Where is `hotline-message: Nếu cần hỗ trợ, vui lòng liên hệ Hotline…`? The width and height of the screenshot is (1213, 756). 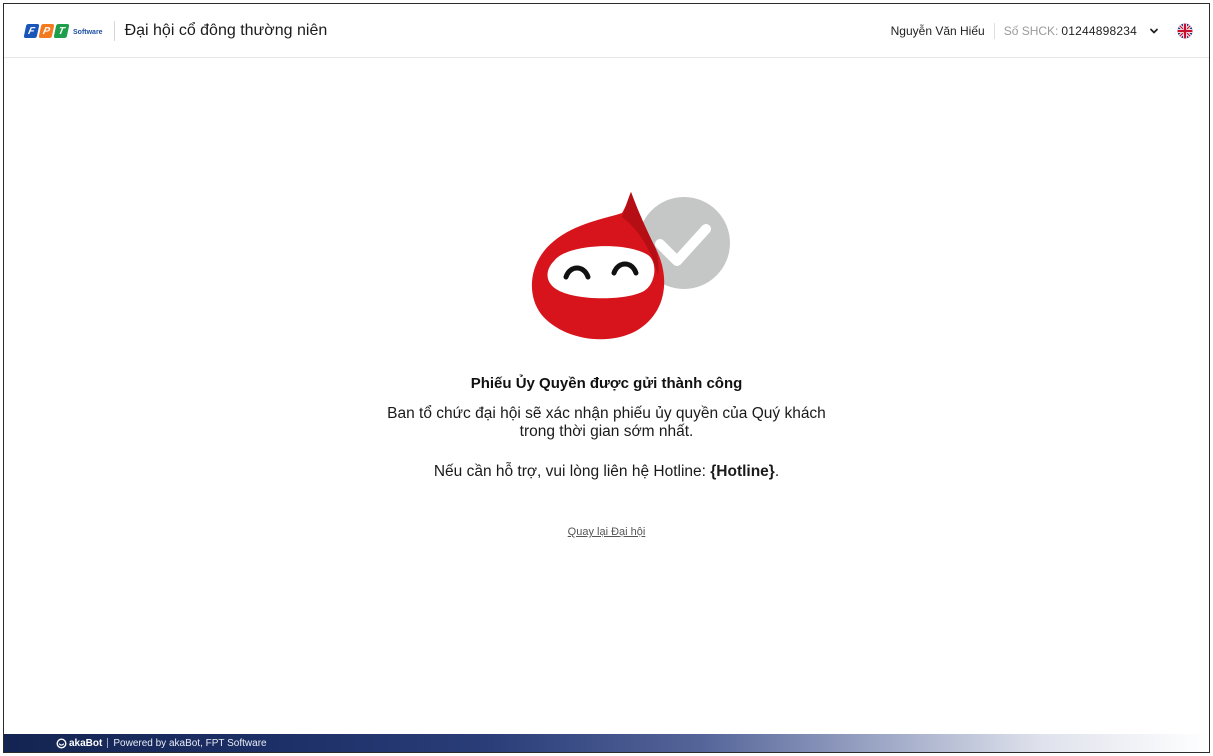
hotline-message: Nếu cần hỗ trợ, vui lòng liên hệ Hotline… is located at coordinates (606, 472).